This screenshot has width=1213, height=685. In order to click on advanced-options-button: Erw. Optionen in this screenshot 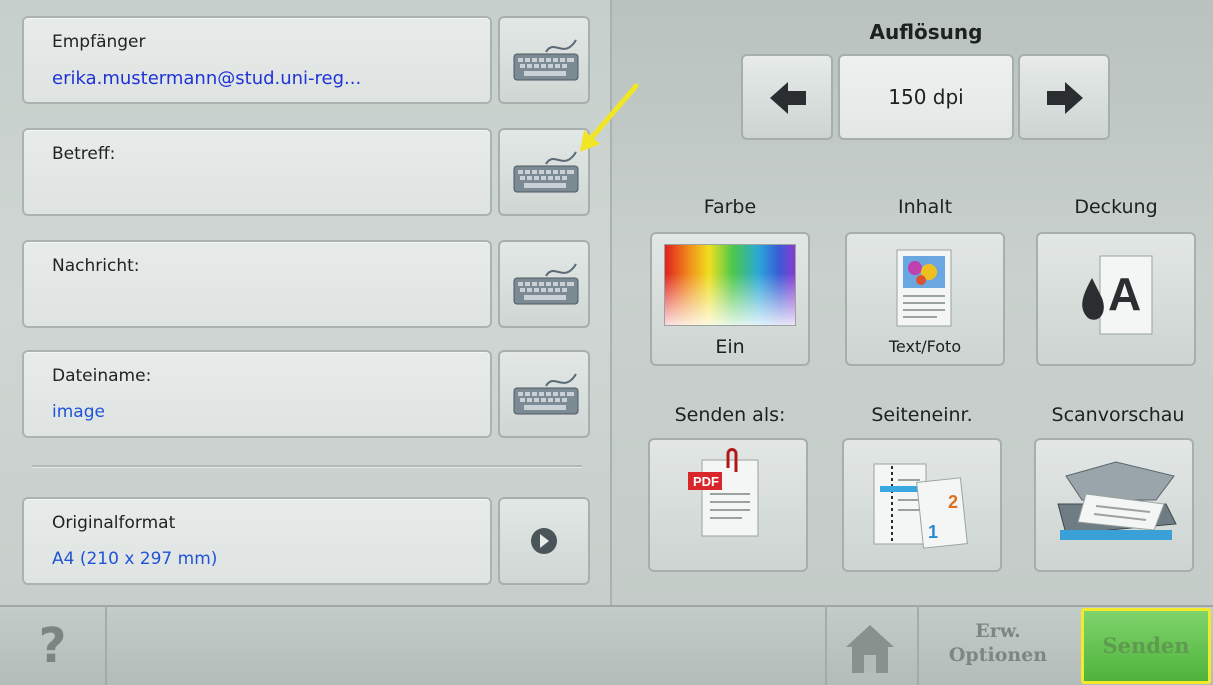, I will do `click(998, 646)`.